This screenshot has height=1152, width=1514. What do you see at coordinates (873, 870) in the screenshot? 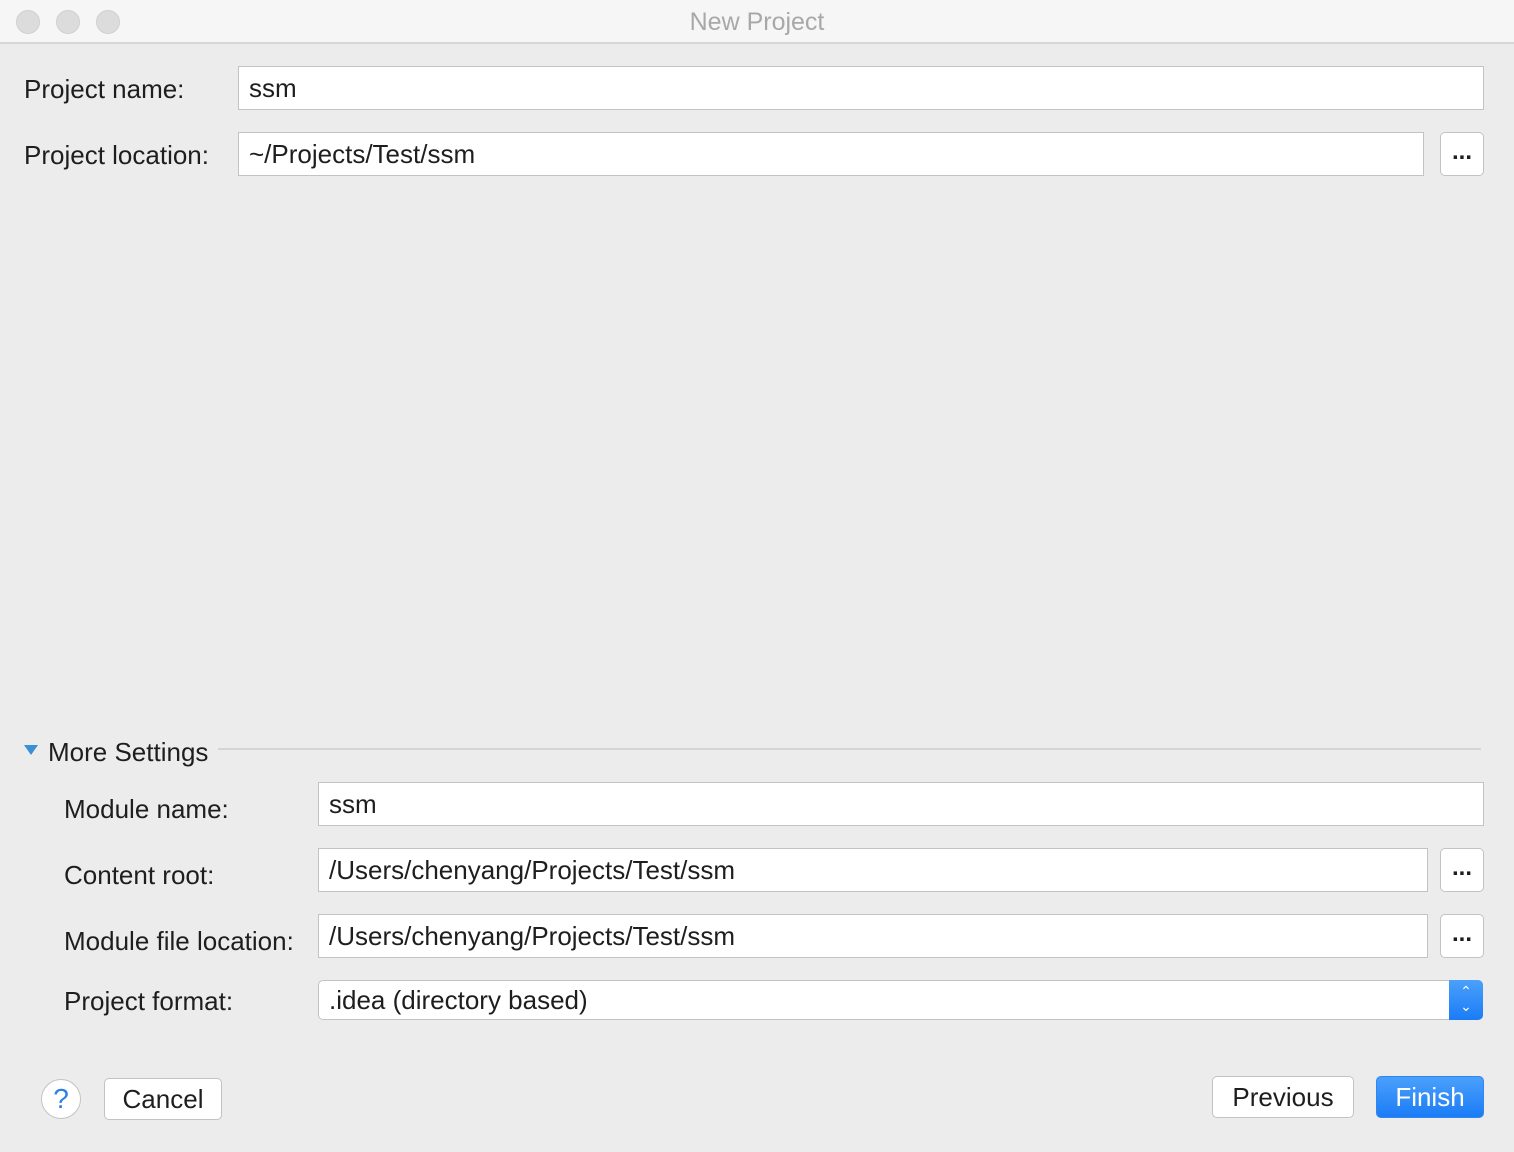
I see `content-root-input: /Users/chenyang/Projects/Test/ssm` at bounding box center [873, 870].